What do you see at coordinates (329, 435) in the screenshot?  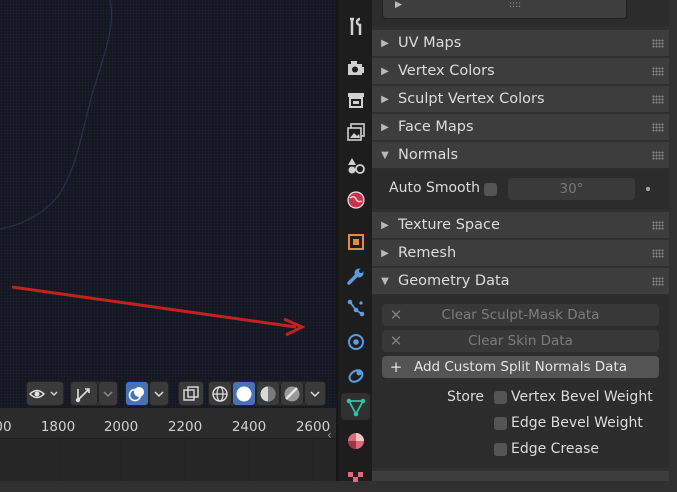 I see `region-collapse-icon: ‹` at bounding box center [329, 435].